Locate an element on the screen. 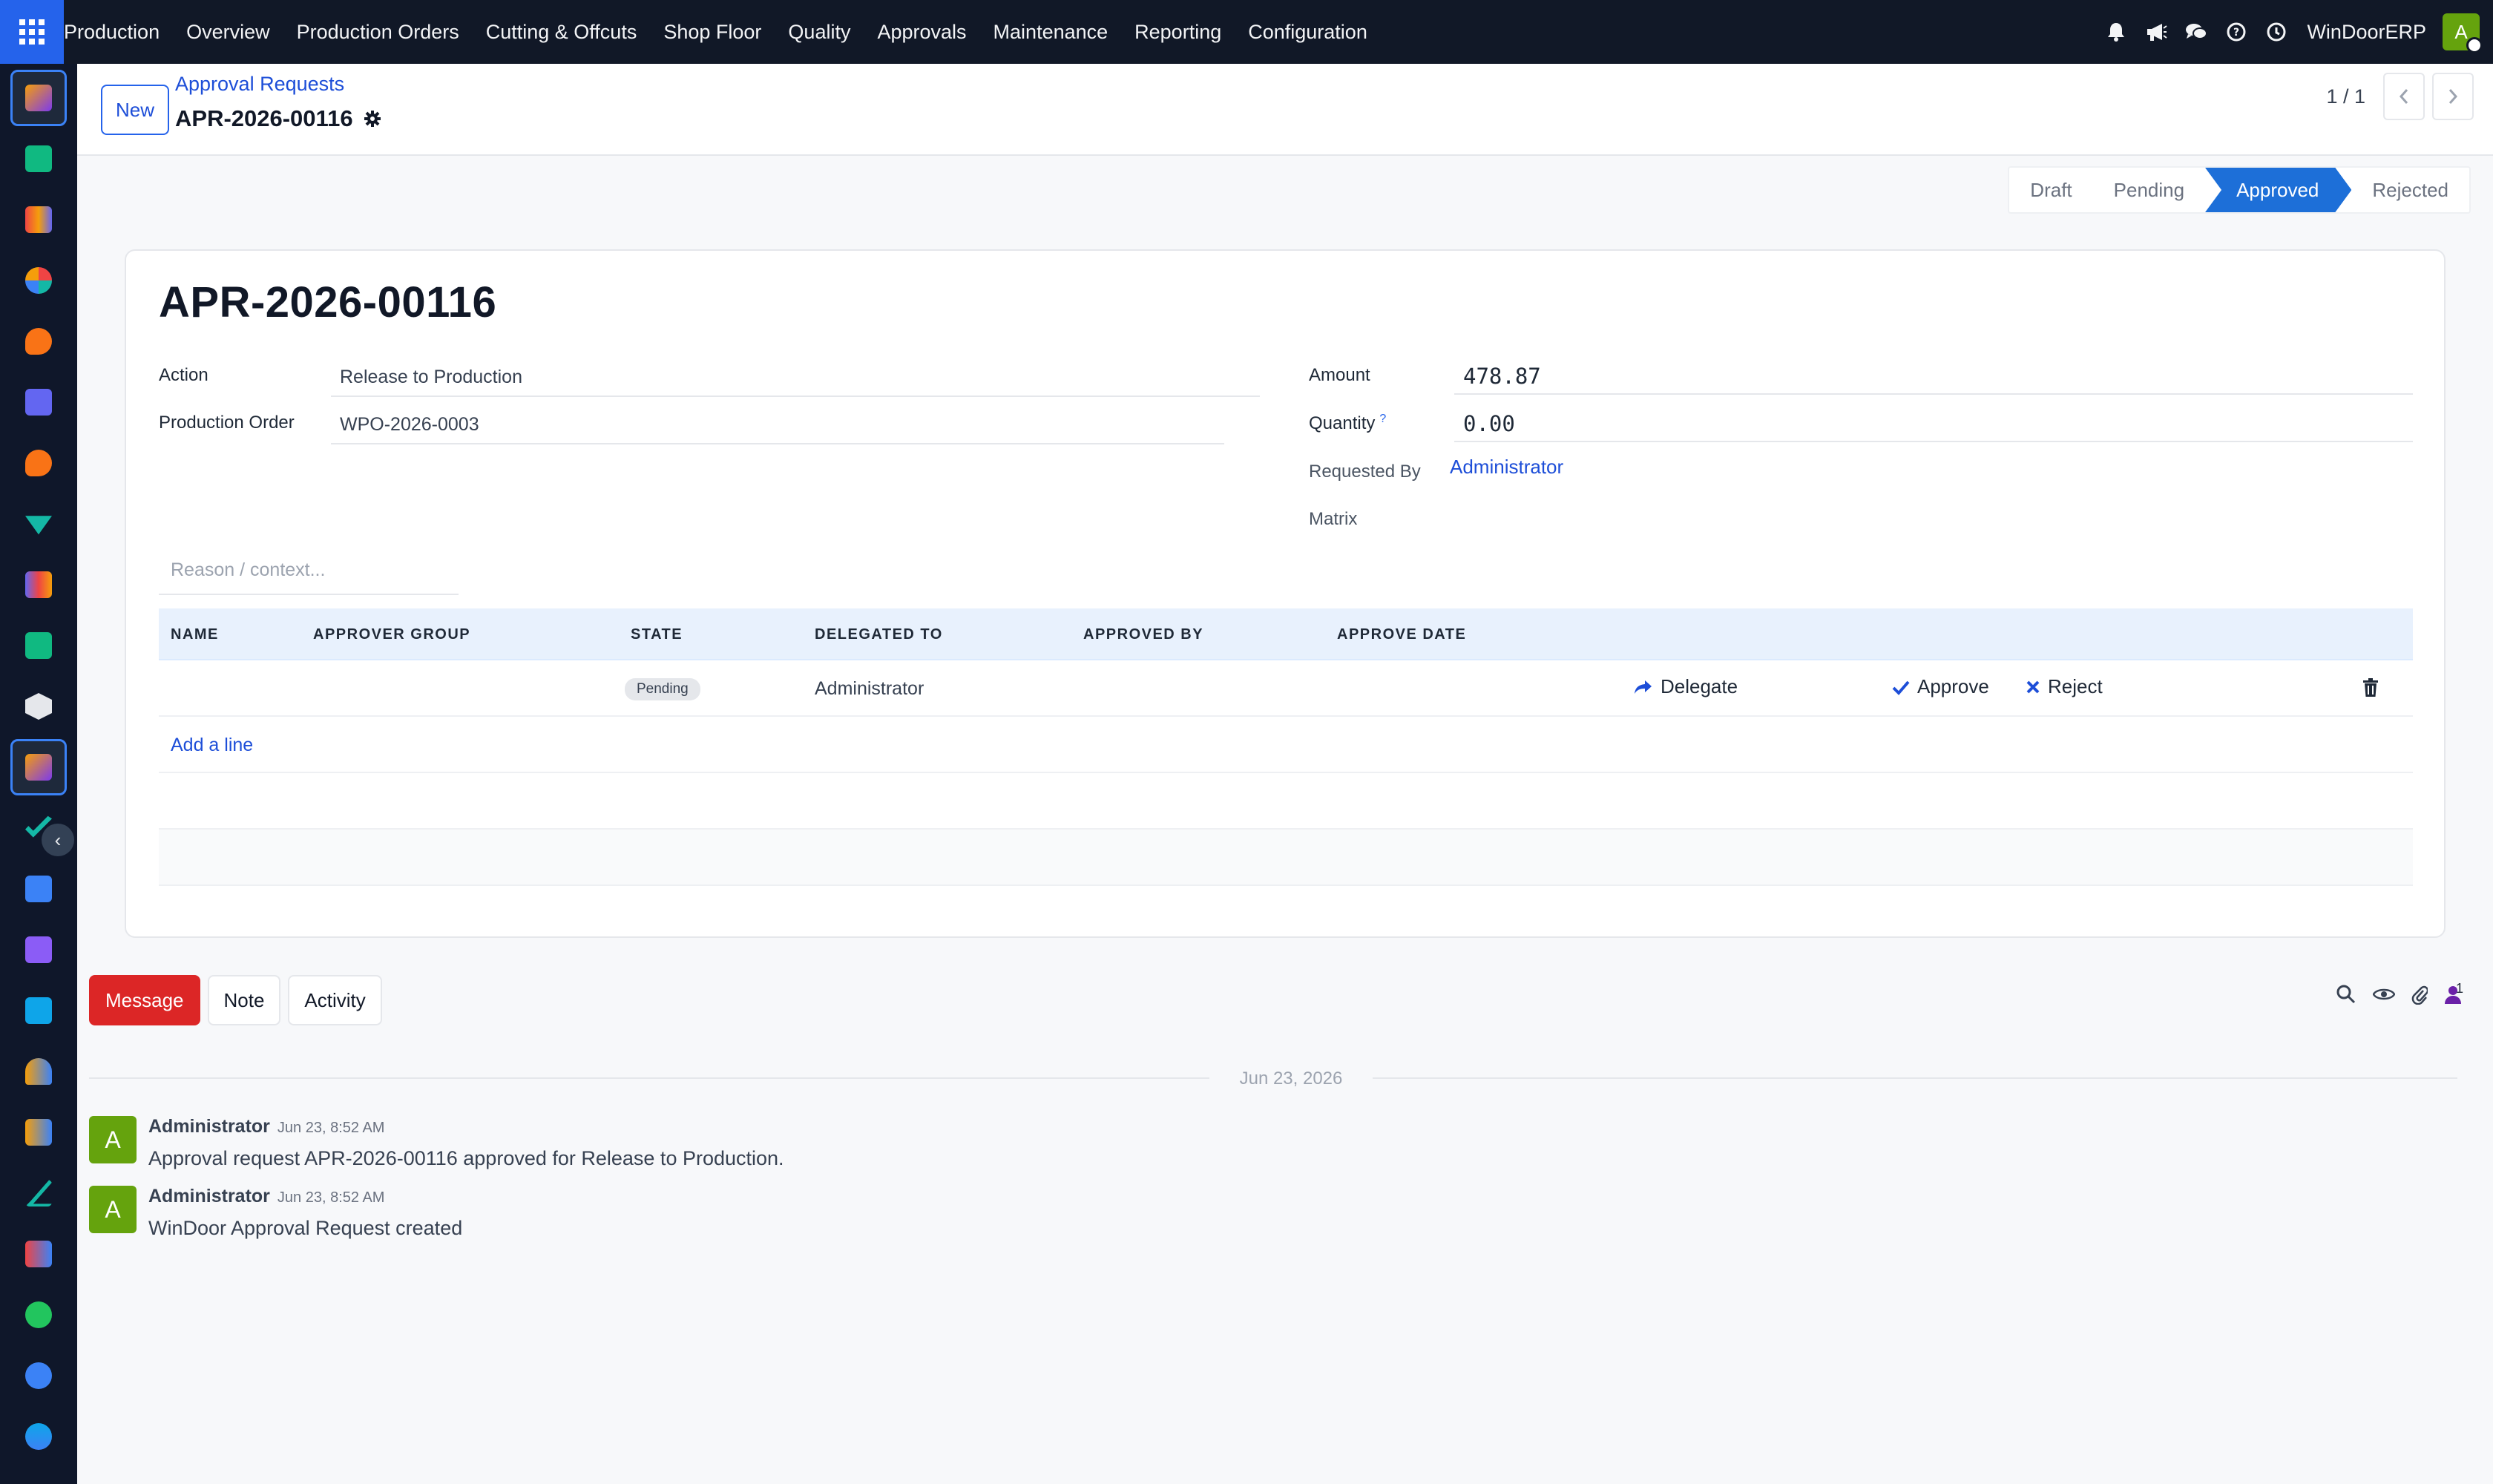  sidebar-app-whatsapp is located at coordinates (38, 1315).